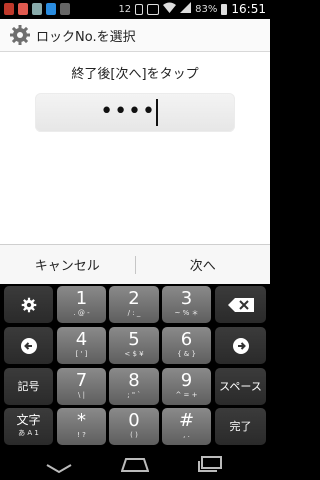 The width and height of the screenshot is (320, 480). What do you see at coordinates (186, 380) in the screenshot?
I see `key-main-label: 9` at bounding box center [186, 380].